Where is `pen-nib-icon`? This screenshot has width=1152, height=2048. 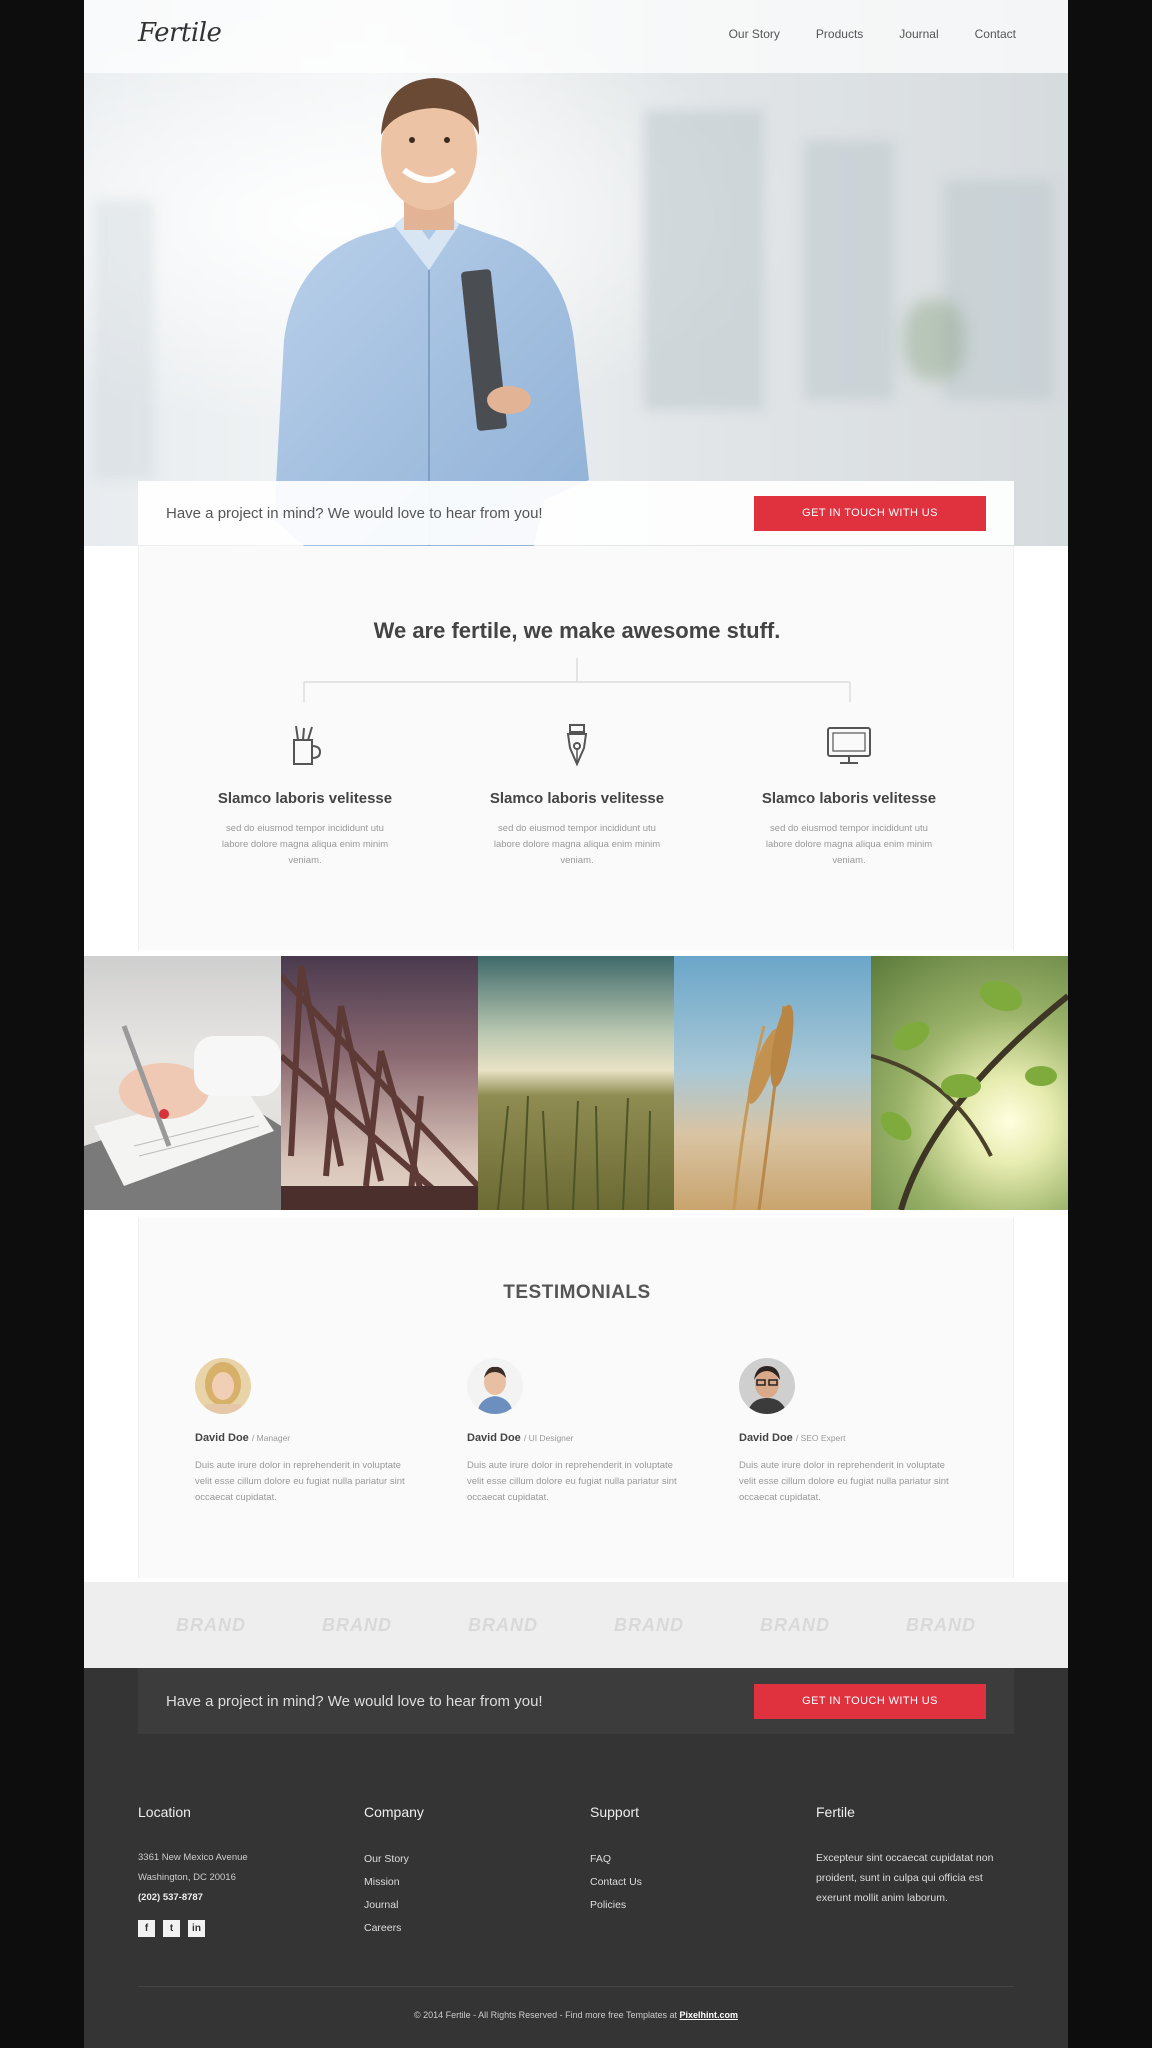
pen-nib-icon is located at coordinates (577, 745).